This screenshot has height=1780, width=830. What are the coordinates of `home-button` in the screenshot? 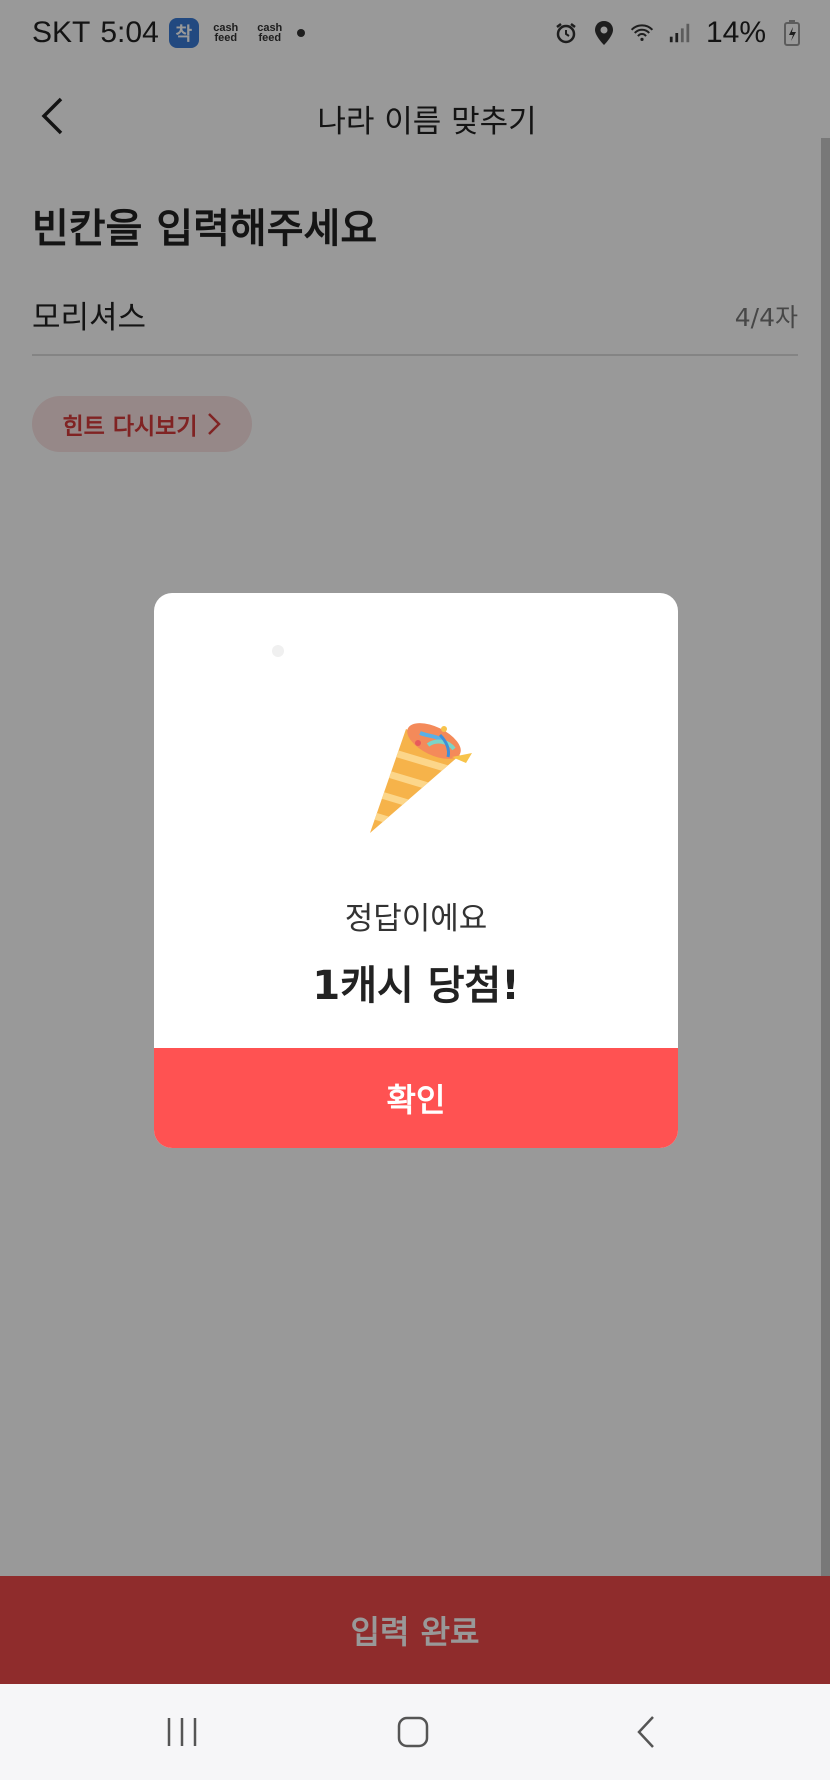 It's located at (413, 1732).